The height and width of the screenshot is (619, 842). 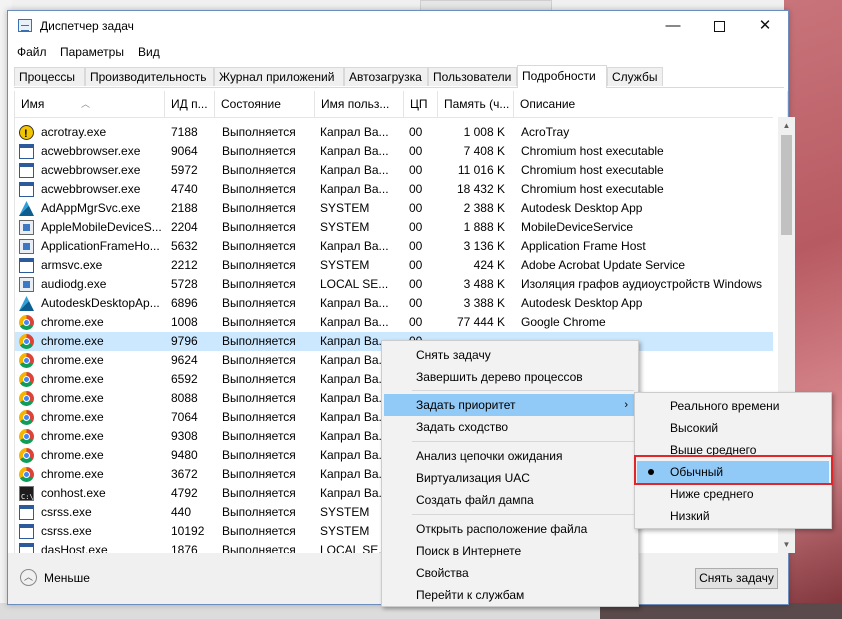 What do you see at coordinates (786, 125) in the screenshot?
I see `scroll-up-arrow-icon: ▲` at bounding box center [786, 125].